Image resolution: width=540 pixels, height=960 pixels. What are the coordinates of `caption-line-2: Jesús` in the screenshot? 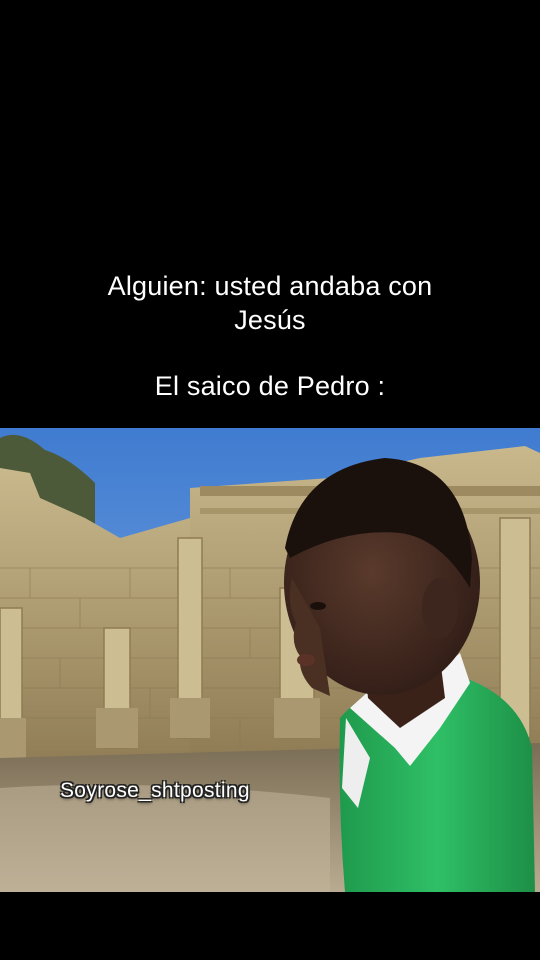 It's located at (270, 320).